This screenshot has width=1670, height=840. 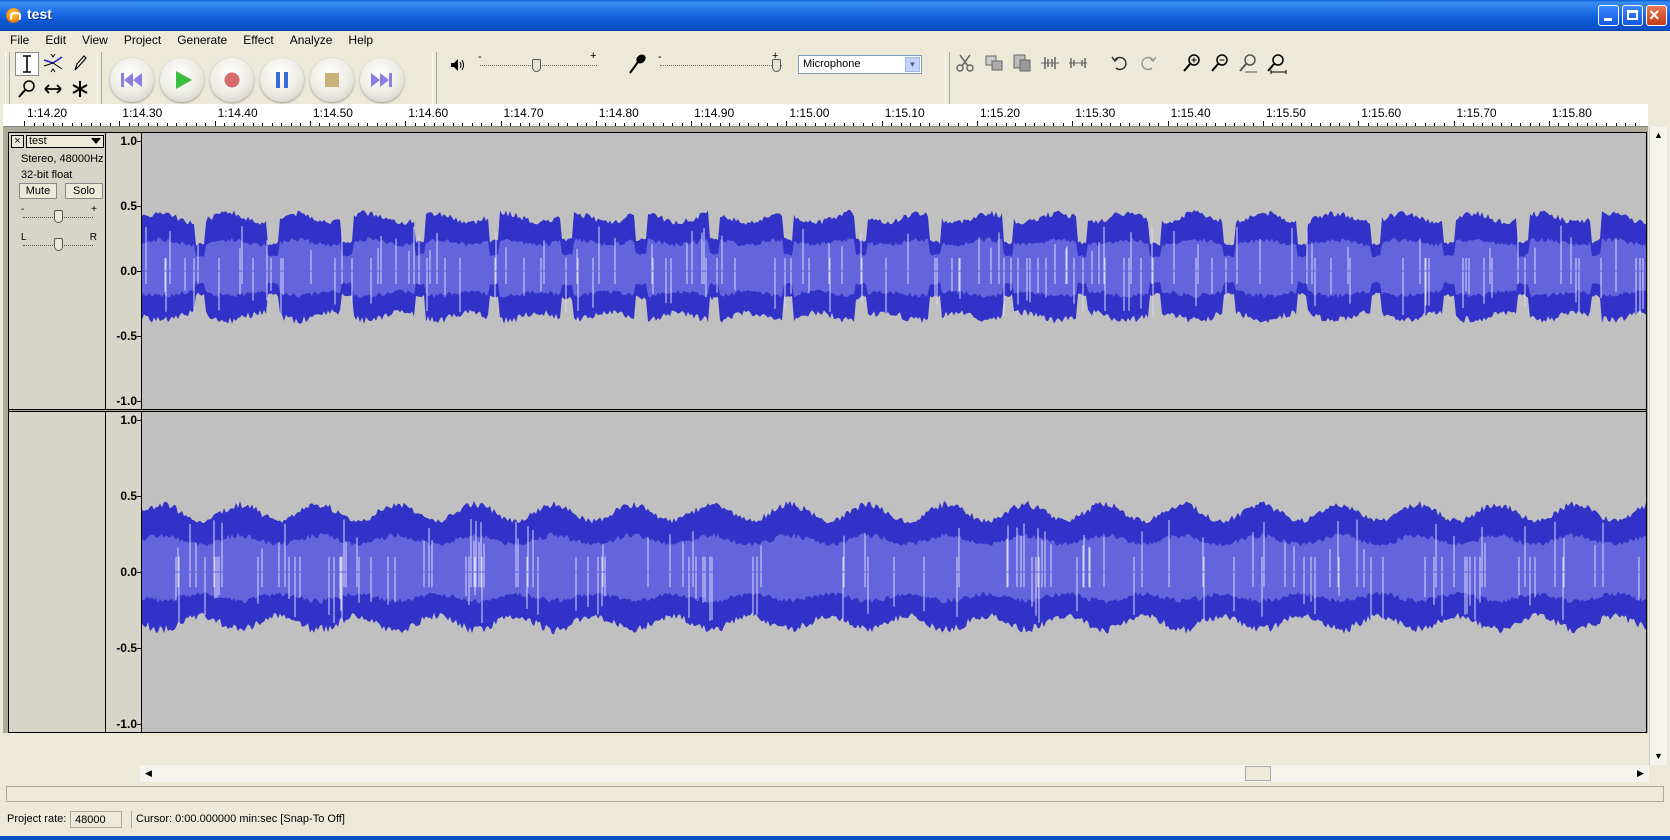 What do you see at coordinates (1632, 15) in the screenshot?
I see `maximize-button` at bounding box center [1632, 15].